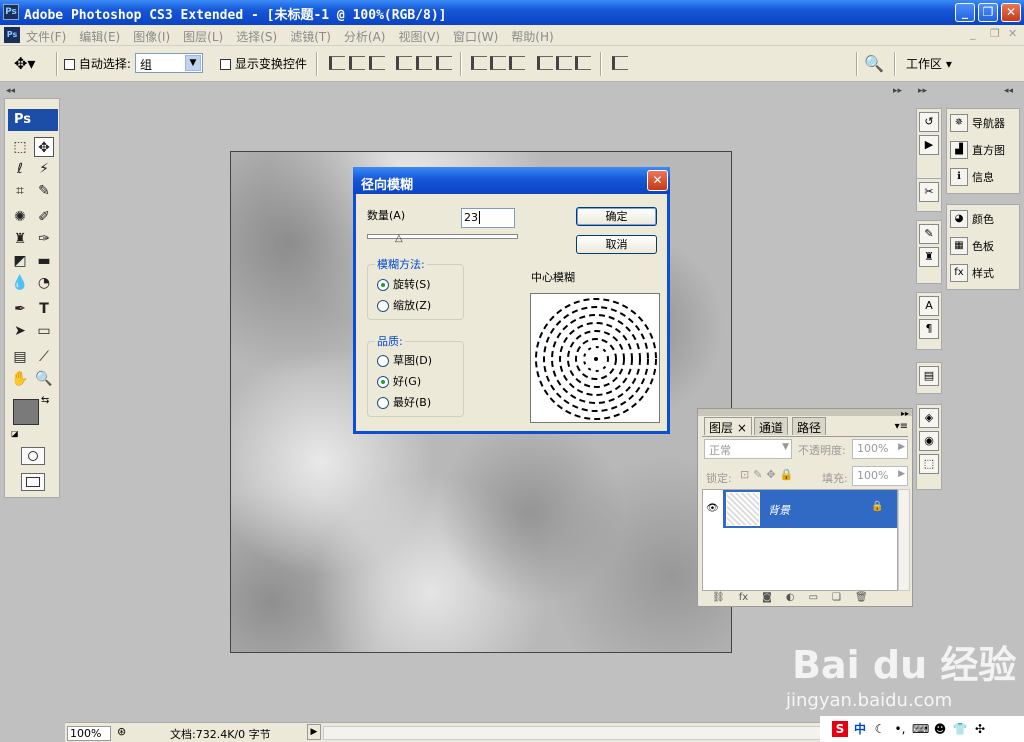  I want to click on menu-image: 图像(I), so click(151, 36).